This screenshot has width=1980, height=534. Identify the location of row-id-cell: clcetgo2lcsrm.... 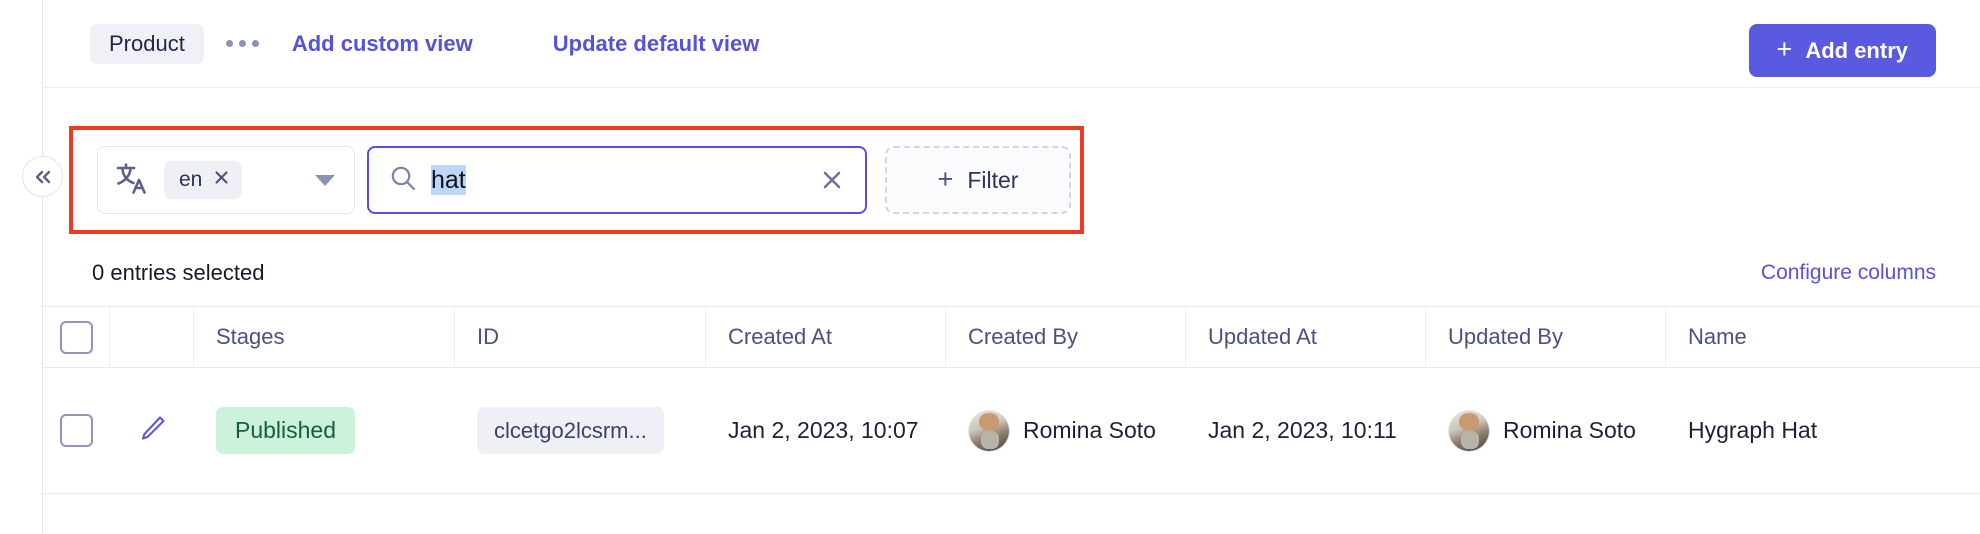
(580, 431).